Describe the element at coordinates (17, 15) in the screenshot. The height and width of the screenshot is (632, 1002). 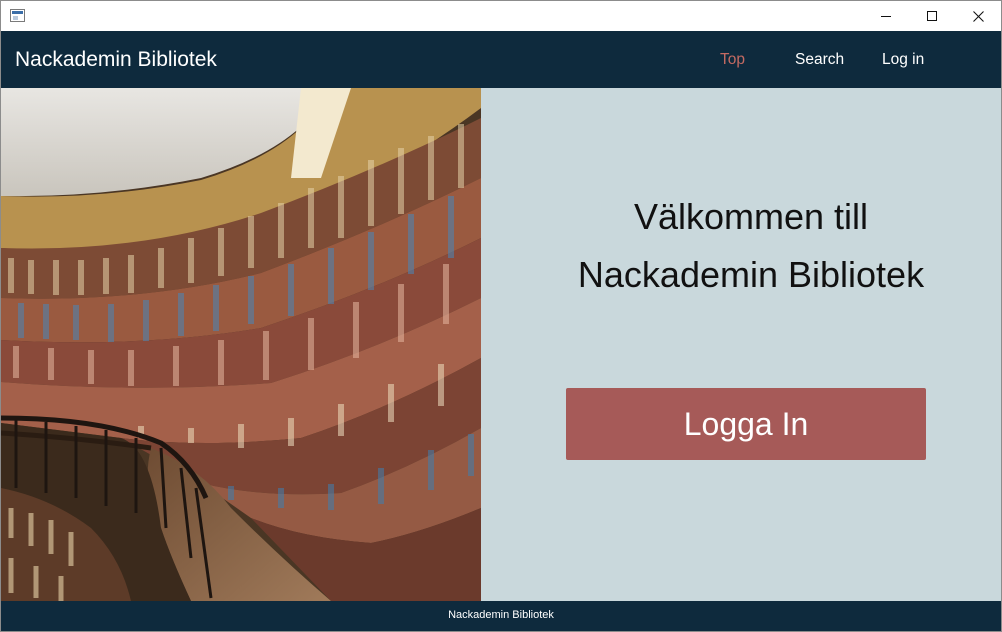
I see `window-app-icon` at that location.